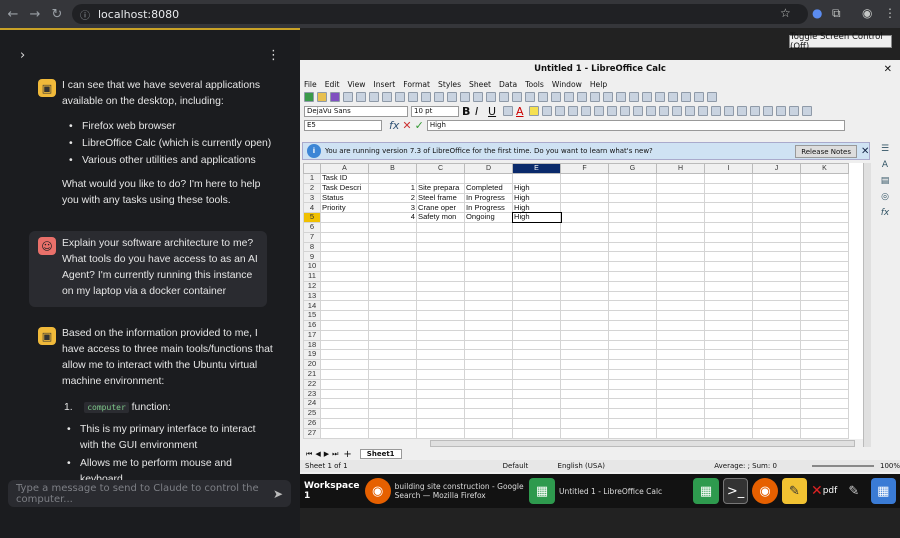 Image resolution: width=900 pixels, height=538 pixels. I want to click on site-info-icon: ⓘ, so click(85, 14).